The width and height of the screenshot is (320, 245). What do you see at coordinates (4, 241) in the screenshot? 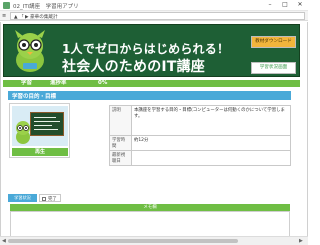
I see `scroll-left-icon: ◀` at bounding box center [4, 241].